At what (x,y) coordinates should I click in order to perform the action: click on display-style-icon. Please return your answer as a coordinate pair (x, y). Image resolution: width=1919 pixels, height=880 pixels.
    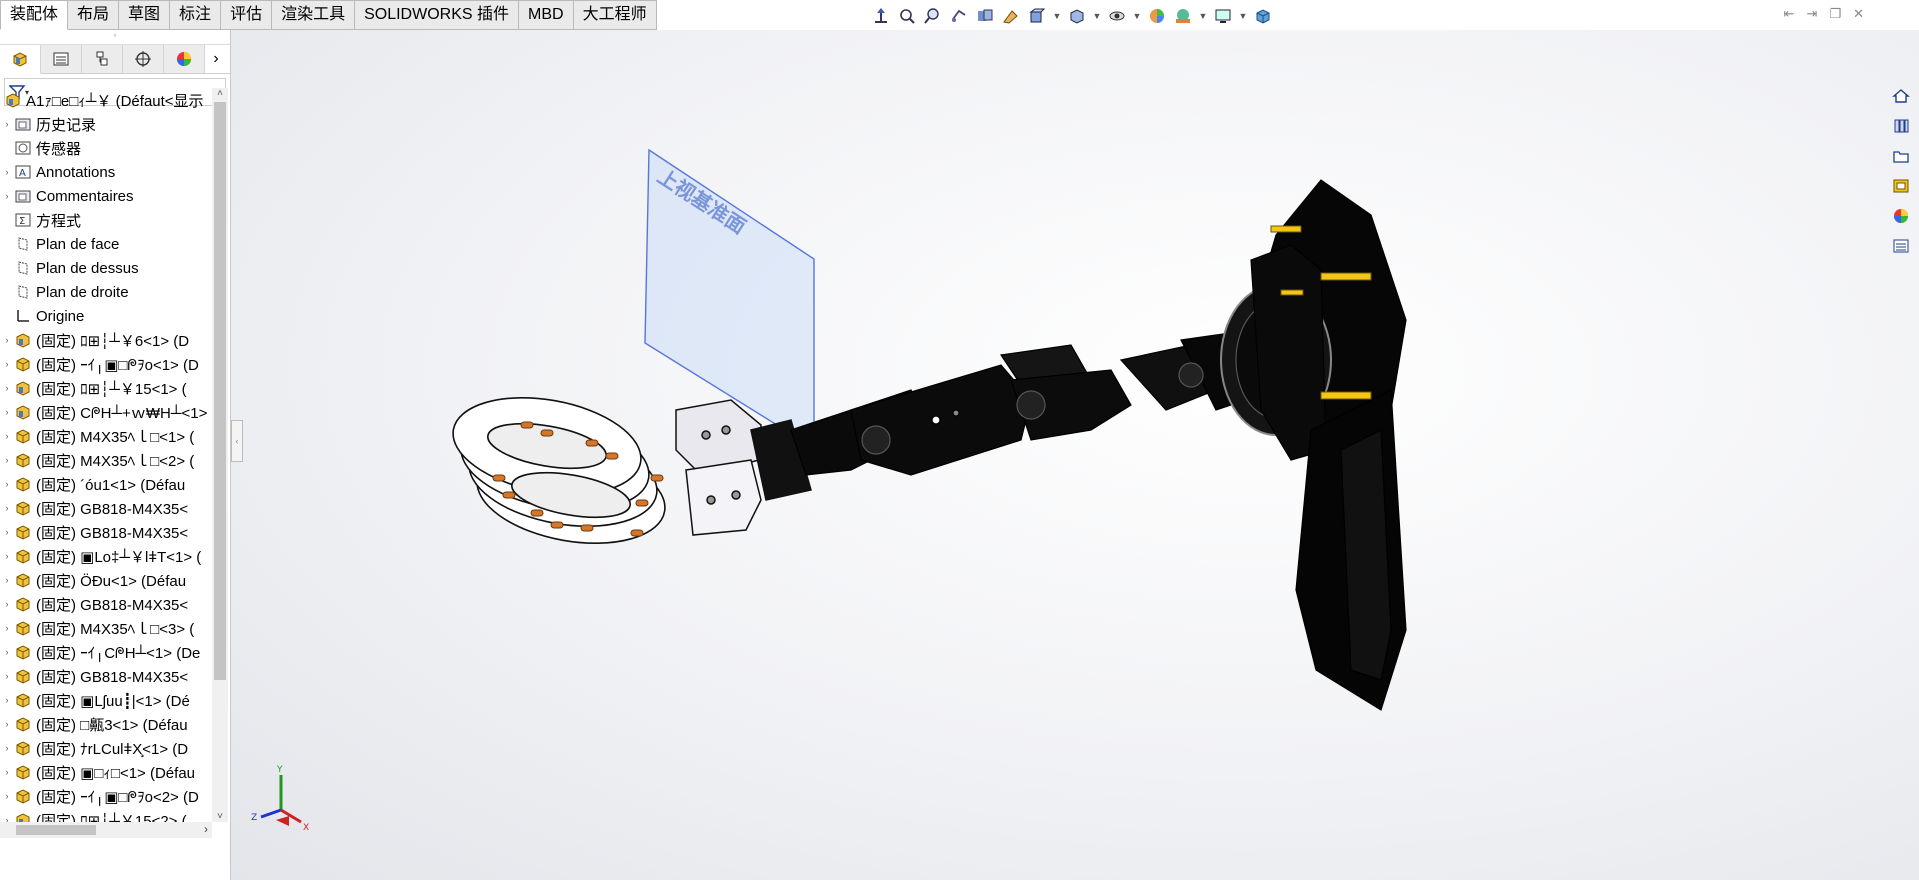
    Looking at the image, I should click on (1077, 16).